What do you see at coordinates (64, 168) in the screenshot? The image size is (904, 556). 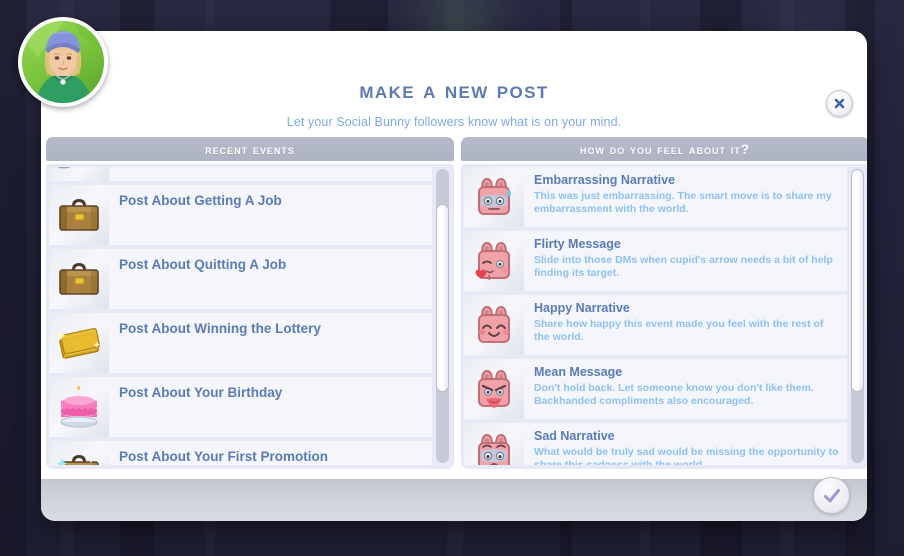 I see `boomerang-icon` at bounding box center [64, 168].